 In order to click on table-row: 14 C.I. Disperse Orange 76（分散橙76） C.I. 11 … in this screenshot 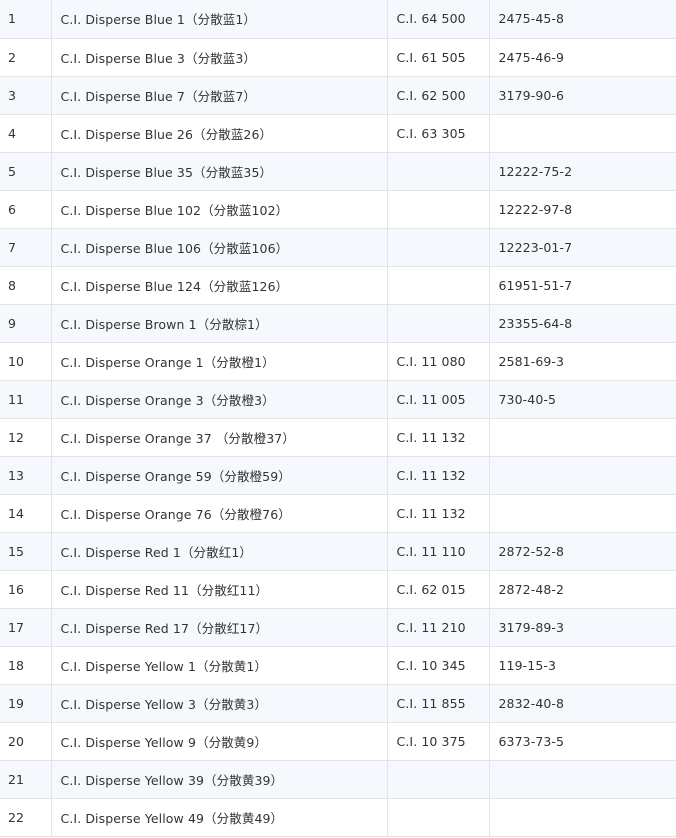, I will do `click(338, 513)`.